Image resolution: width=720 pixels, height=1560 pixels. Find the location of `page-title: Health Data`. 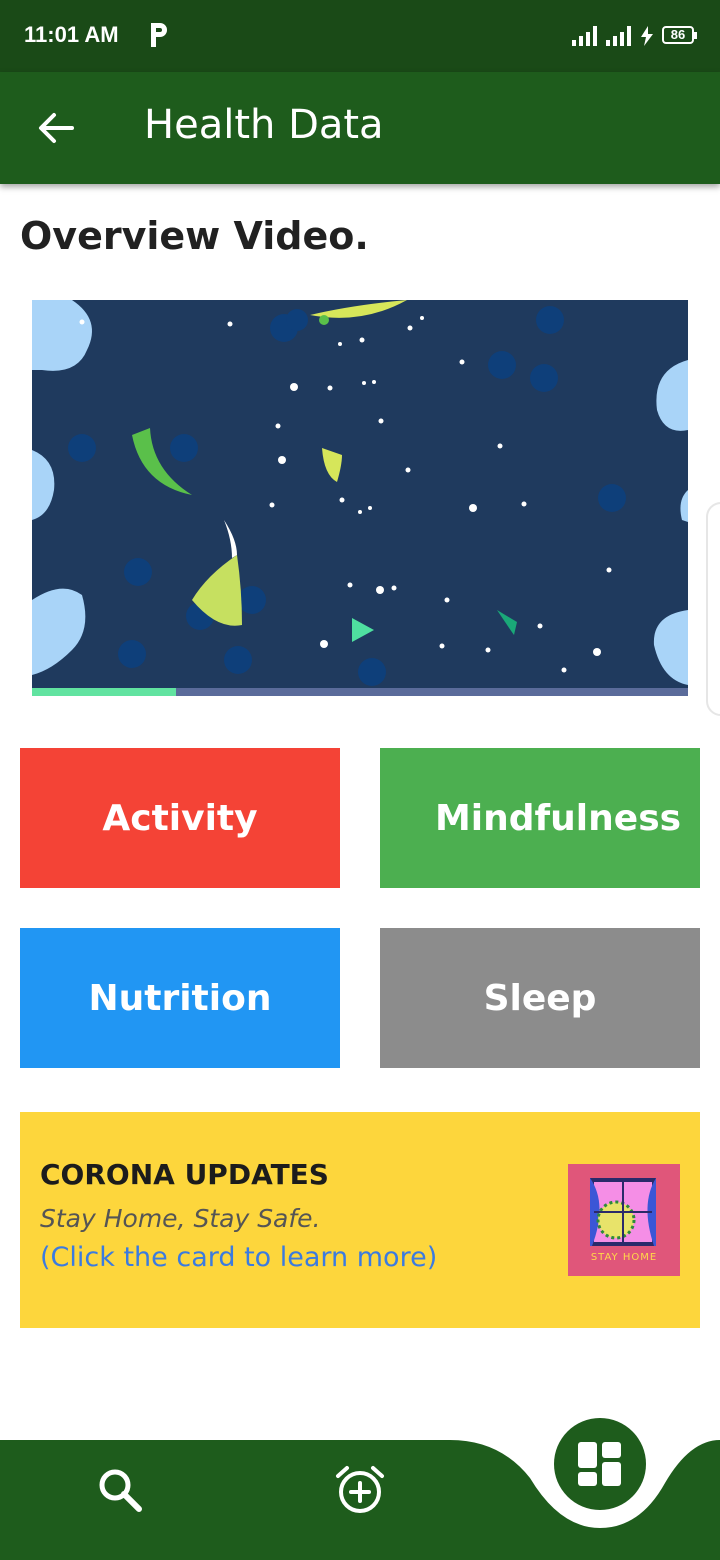

page-title: Health Data is located at coordinates (264, 125).